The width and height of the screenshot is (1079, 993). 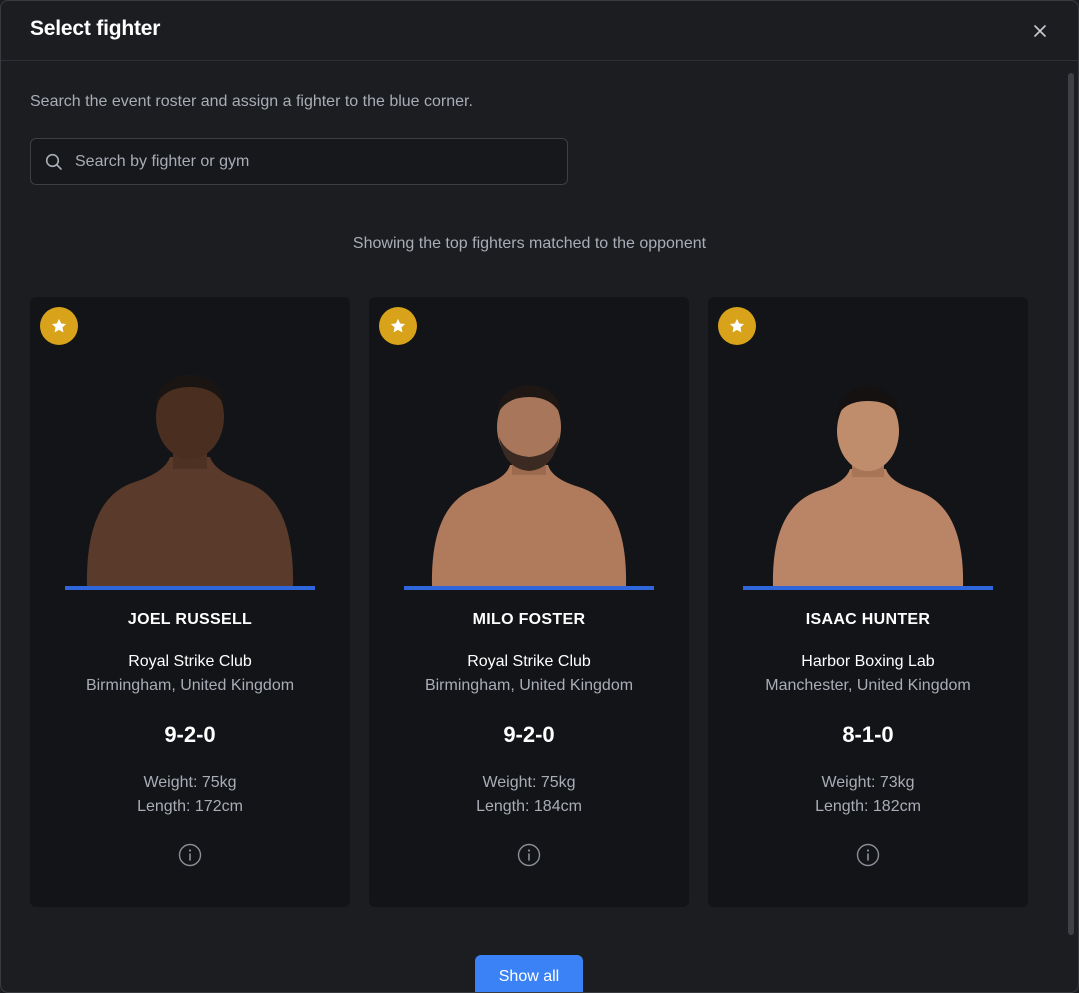 What do you see at coordinates (1071, 504) in the screenshot?
I see `scrollbar` at bounding box center [1071, 504].